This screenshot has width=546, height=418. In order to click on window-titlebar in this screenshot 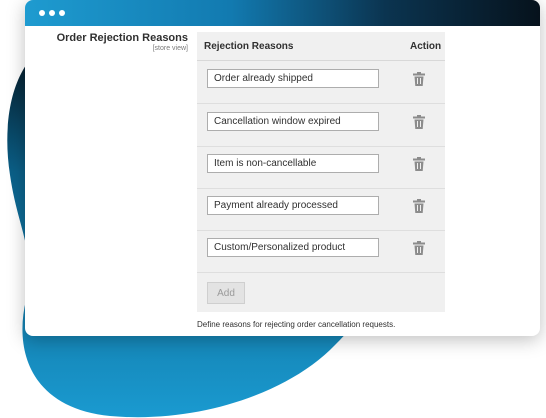, I will do `click(282, 13)`.